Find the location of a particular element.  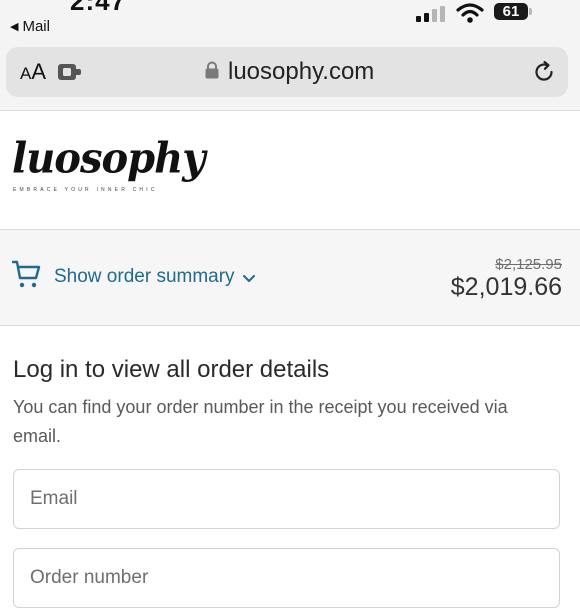

back-triangle-icon: ◀ is located at coordinates (14, 27).